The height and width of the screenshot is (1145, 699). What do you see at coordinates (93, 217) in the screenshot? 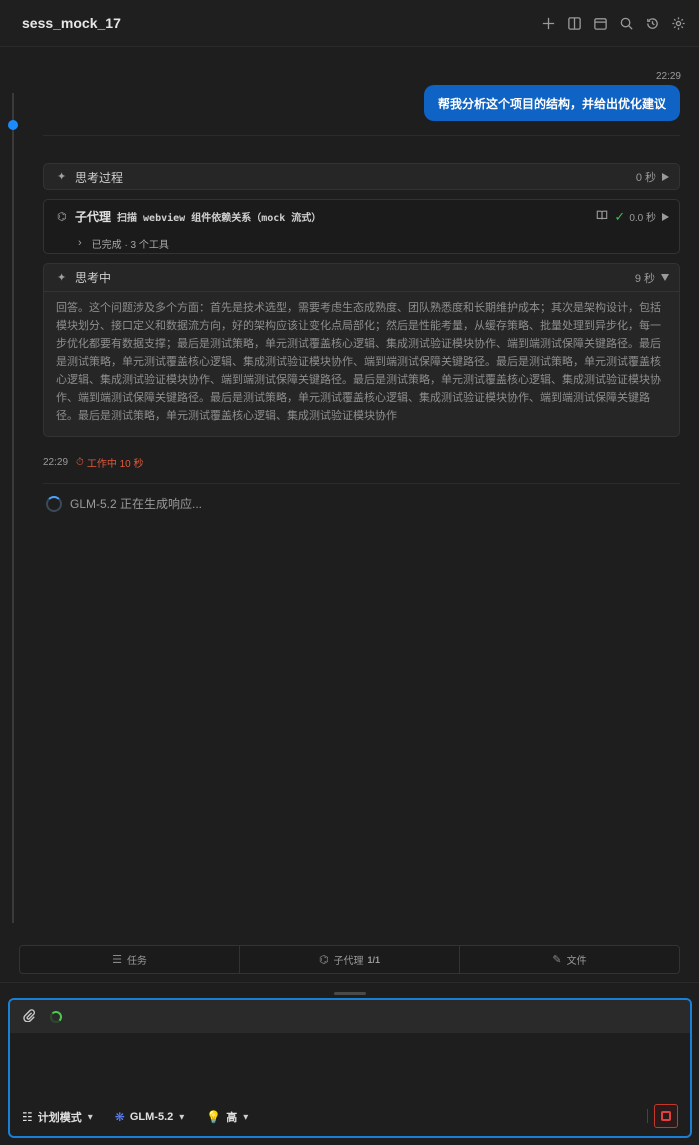
I see `subagent-name: 子代理` at bounding box center [93, 217].